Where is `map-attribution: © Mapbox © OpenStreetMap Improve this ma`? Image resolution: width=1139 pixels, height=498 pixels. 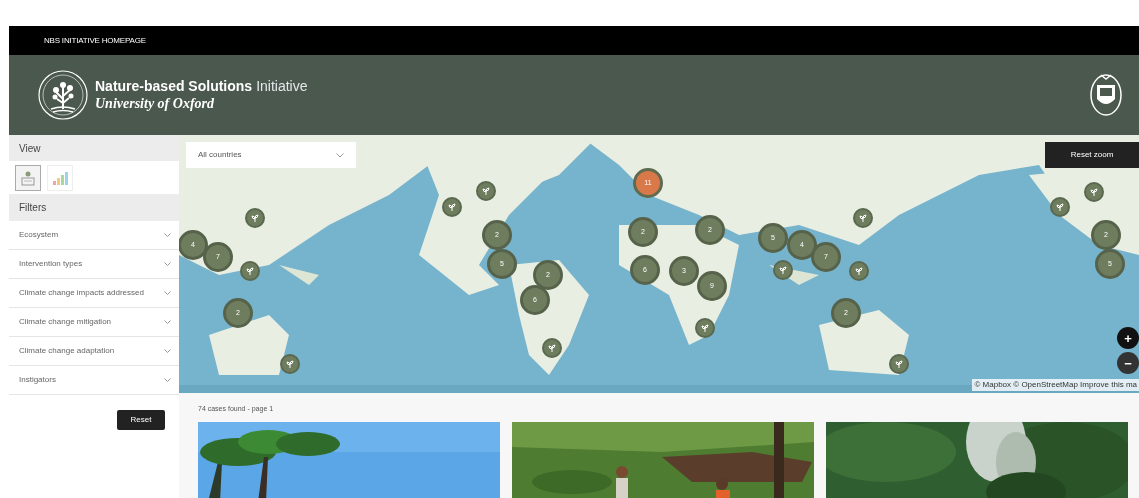 map-attribution: © Mapbox © OpenStreetMap Improve this ma is located at coordinates (1055, 385).